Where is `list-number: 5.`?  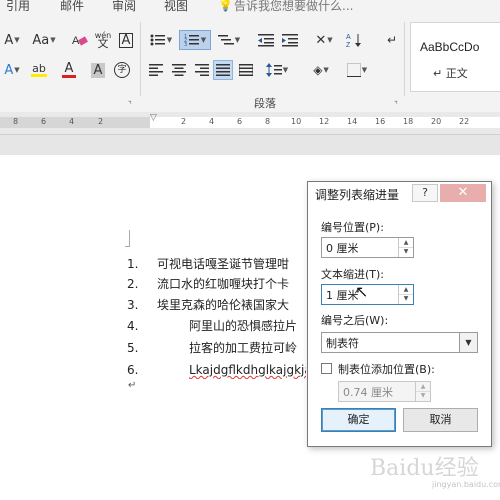
list-number: 5. is located at coordinates (133, 348).